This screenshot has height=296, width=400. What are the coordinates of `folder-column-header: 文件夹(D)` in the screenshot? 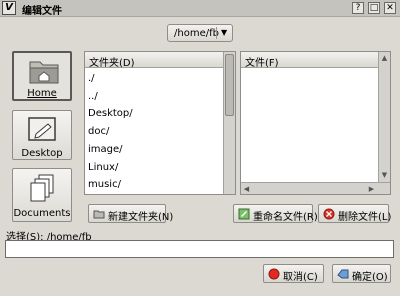 It's located at (154, 60).